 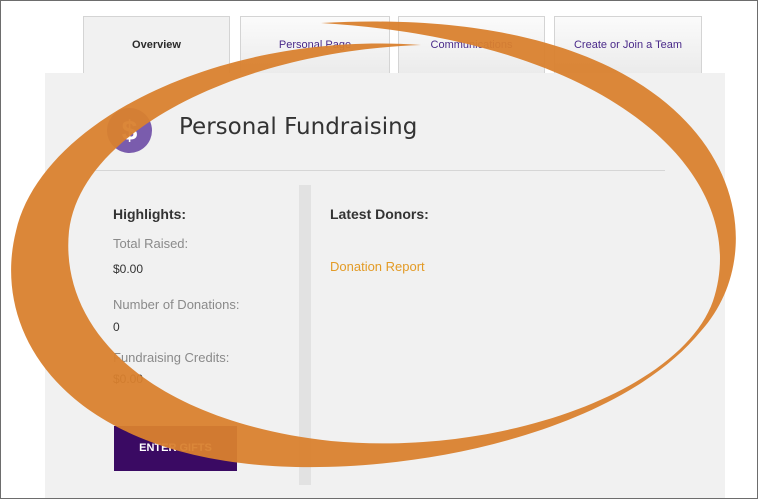 I want to click on tab-overview: Overview, so click(x=156, y=45).